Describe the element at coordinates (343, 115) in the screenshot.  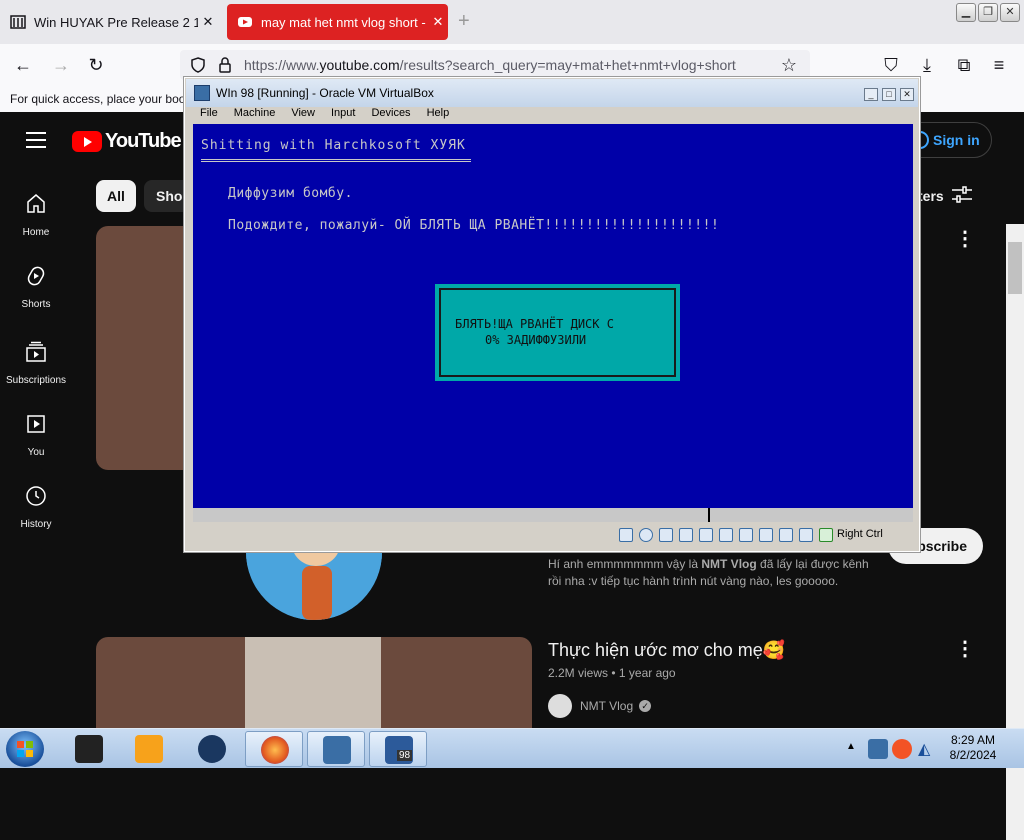
I see `menu-input: Input` at that location.